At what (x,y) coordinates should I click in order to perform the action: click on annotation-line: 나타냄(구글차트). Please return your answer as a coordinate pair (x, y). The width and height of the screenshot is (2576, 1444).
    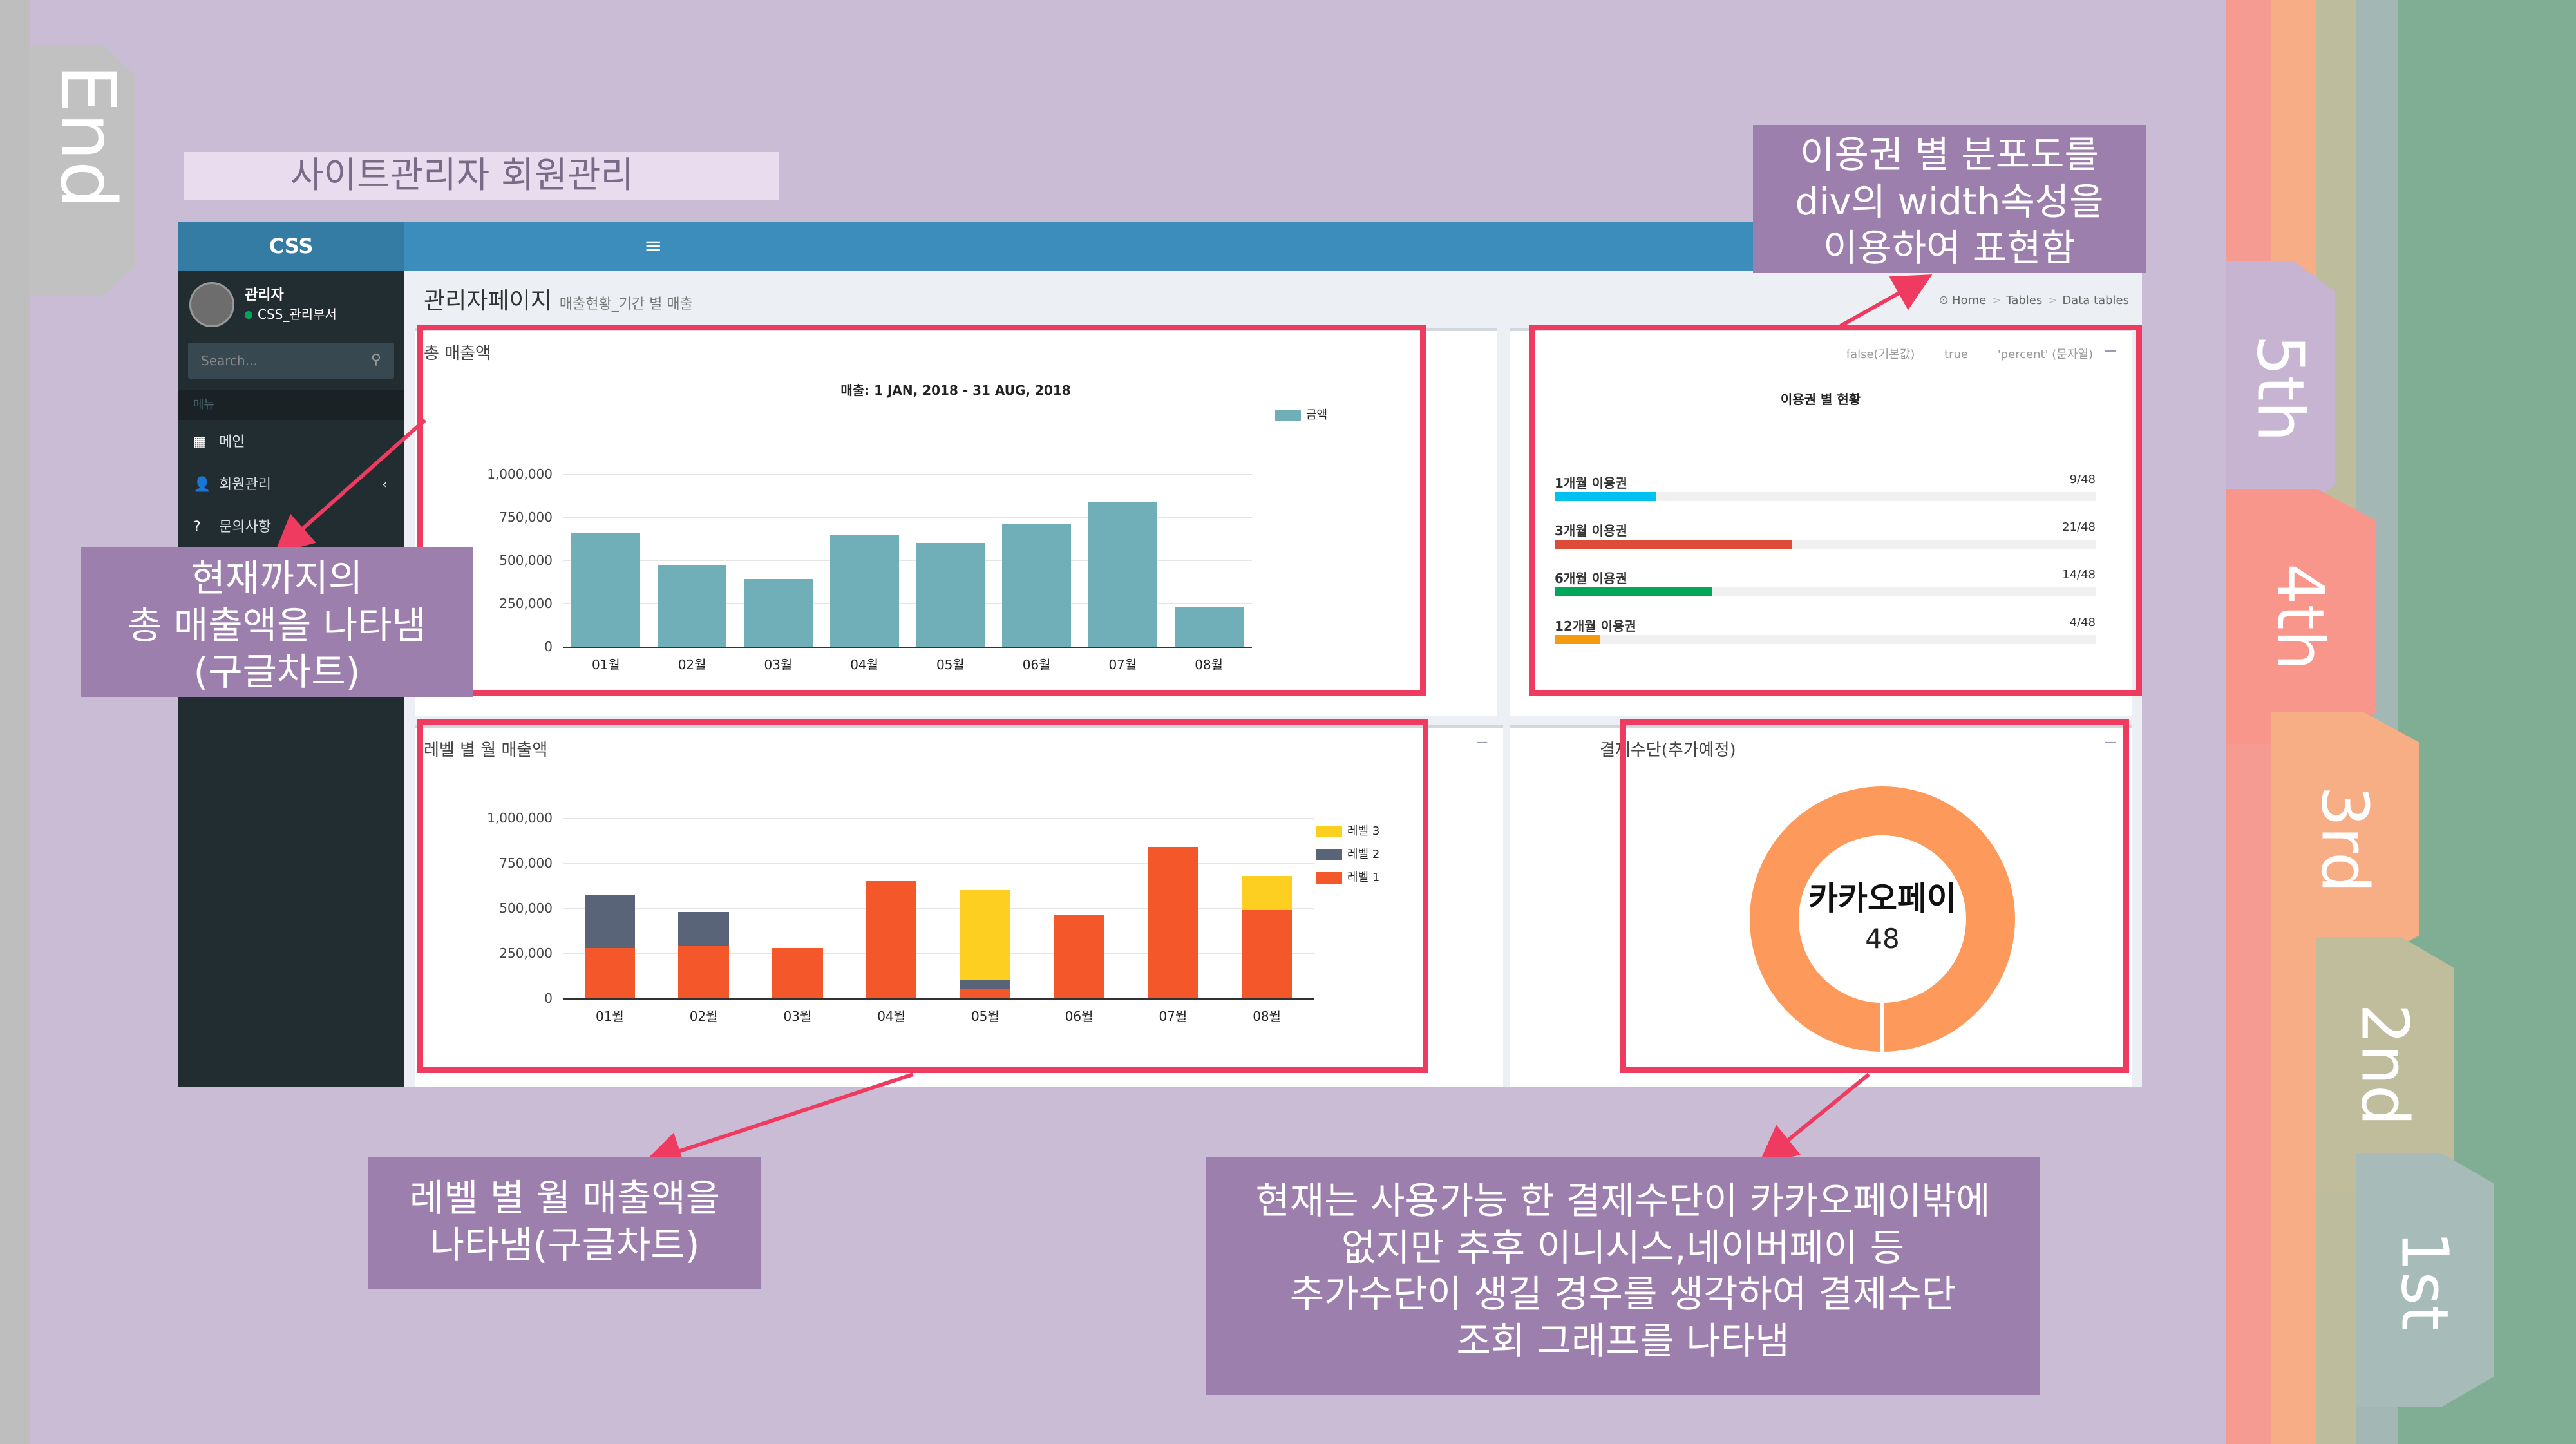
    Looking at the image, I should click on (565, 1244).